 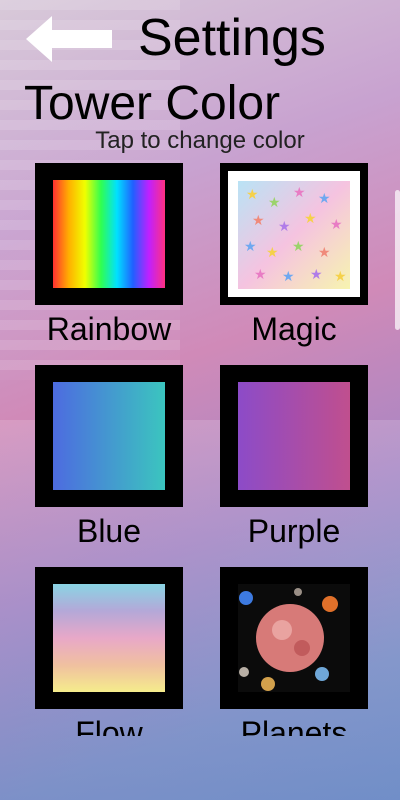 I want to click on page-title: Settings, so click(x=232, y=38).